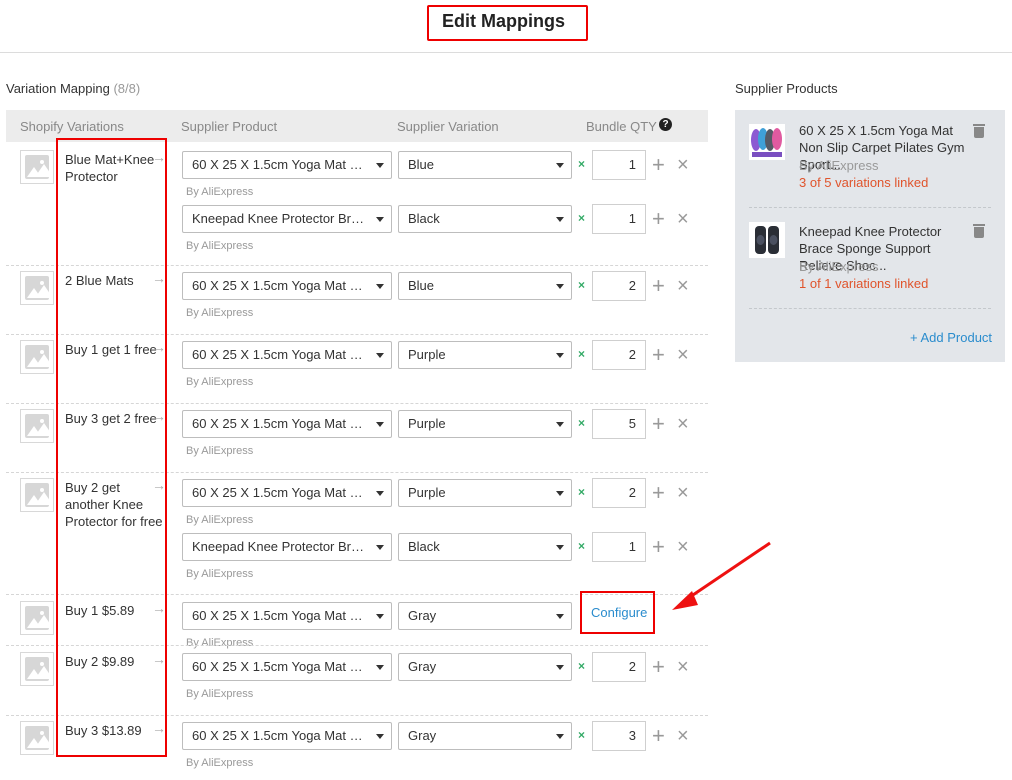  I want to click on supplier-product-source: By AliExpress, so click(839, 165).